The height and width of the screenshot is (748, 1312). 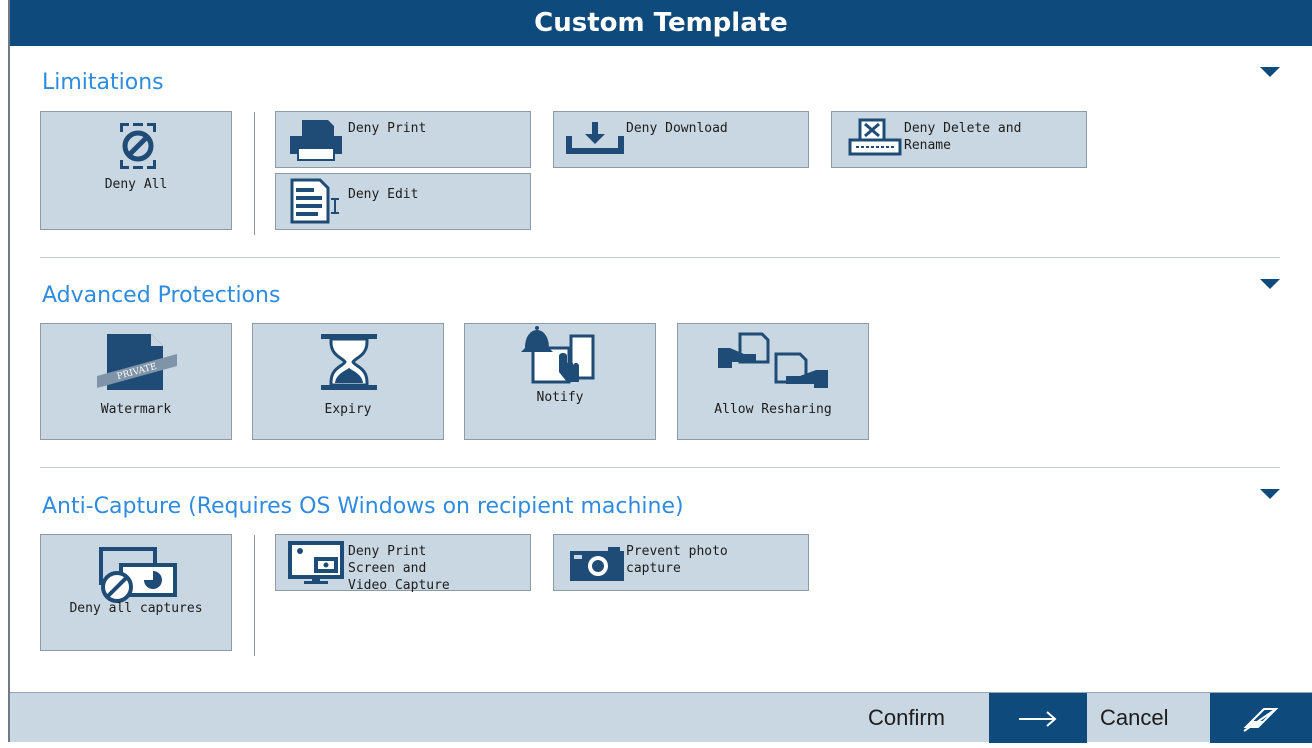 I want to click on deny-print-tile: Deny Print, so click(x=403, y=139).